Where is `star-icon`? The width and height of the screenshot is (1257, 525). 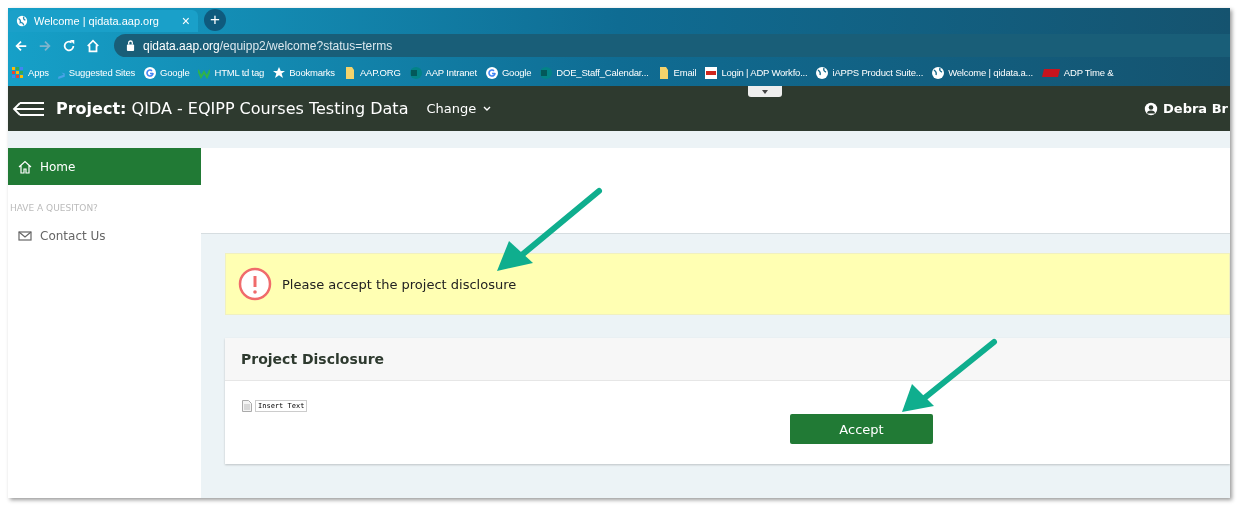 star-icon is located at coordinates (279, 72).